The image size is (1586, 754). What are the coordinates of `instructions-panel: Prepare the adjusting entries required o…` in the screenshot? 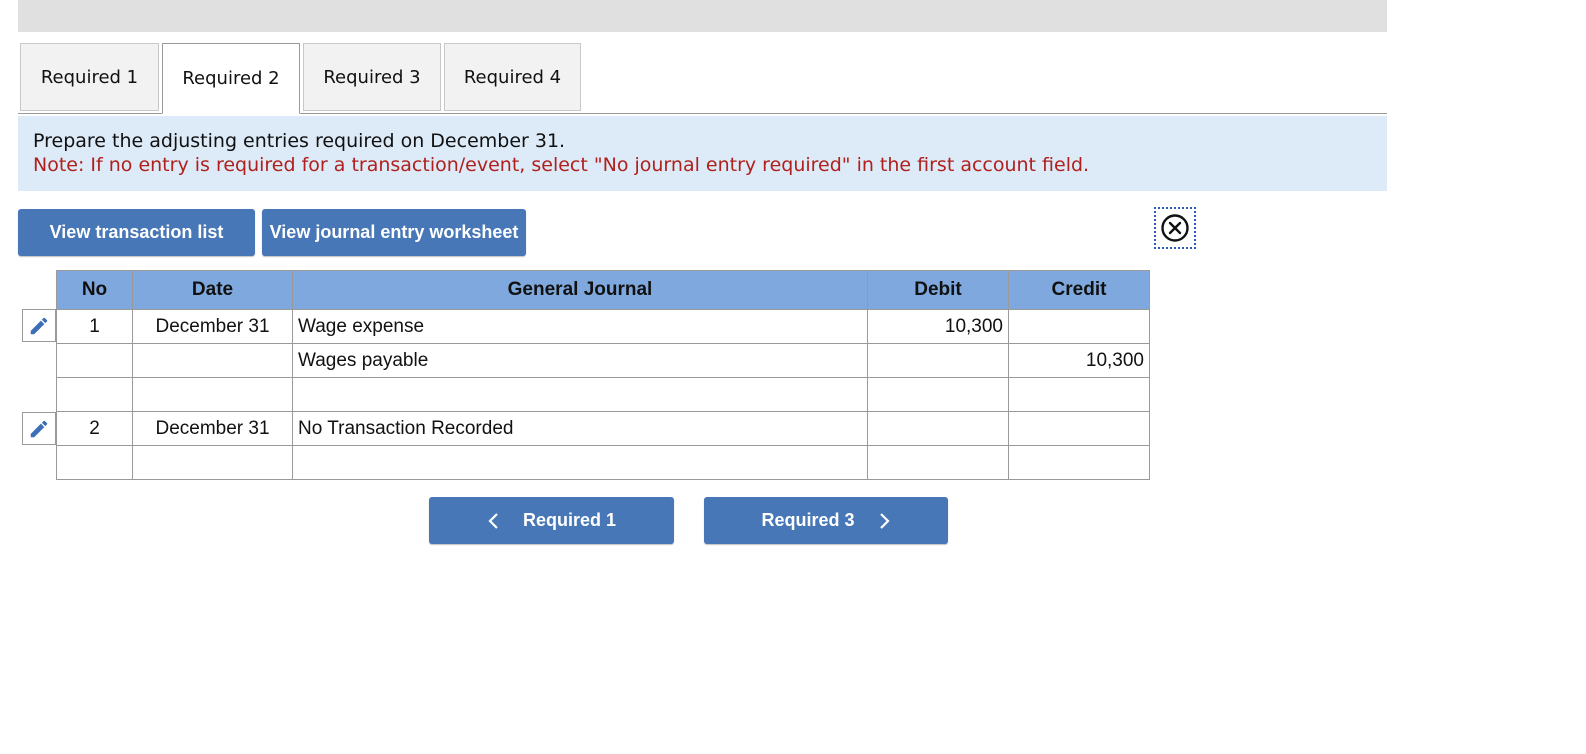 It's located at (702, 153).